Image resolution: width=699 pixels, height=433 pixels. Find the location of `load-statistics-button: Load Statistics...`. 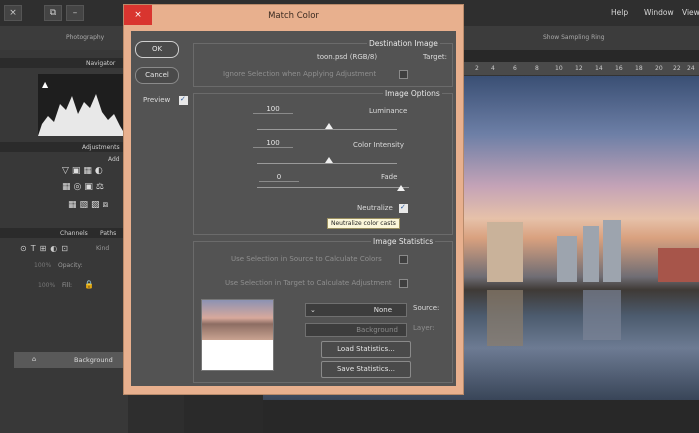

load-statistics-button: Load Statistics... is located at coordinates (366, 349).